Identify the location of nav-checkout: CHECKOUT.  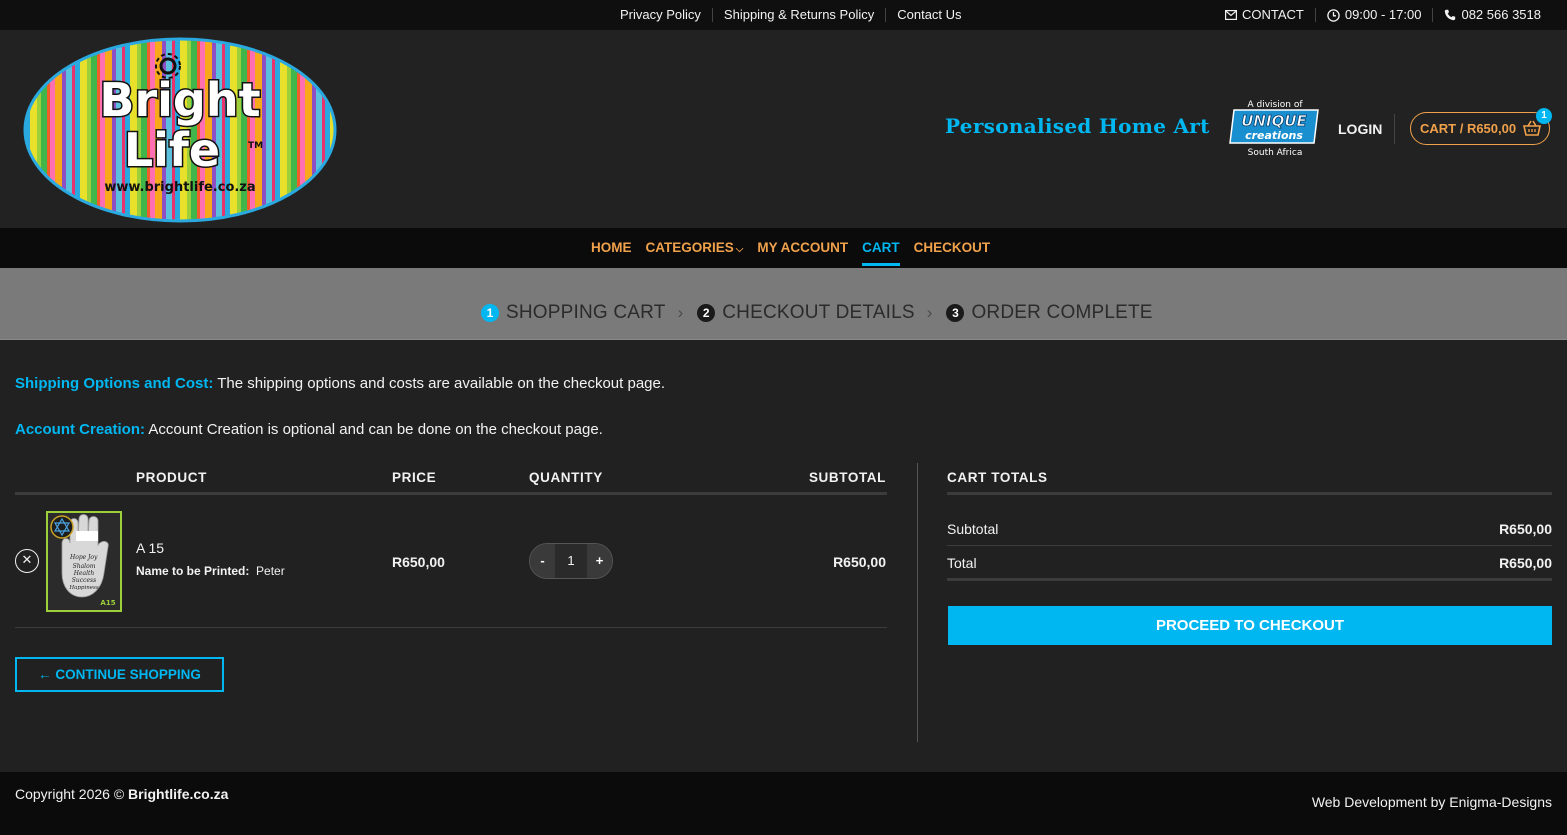
(952, 248).